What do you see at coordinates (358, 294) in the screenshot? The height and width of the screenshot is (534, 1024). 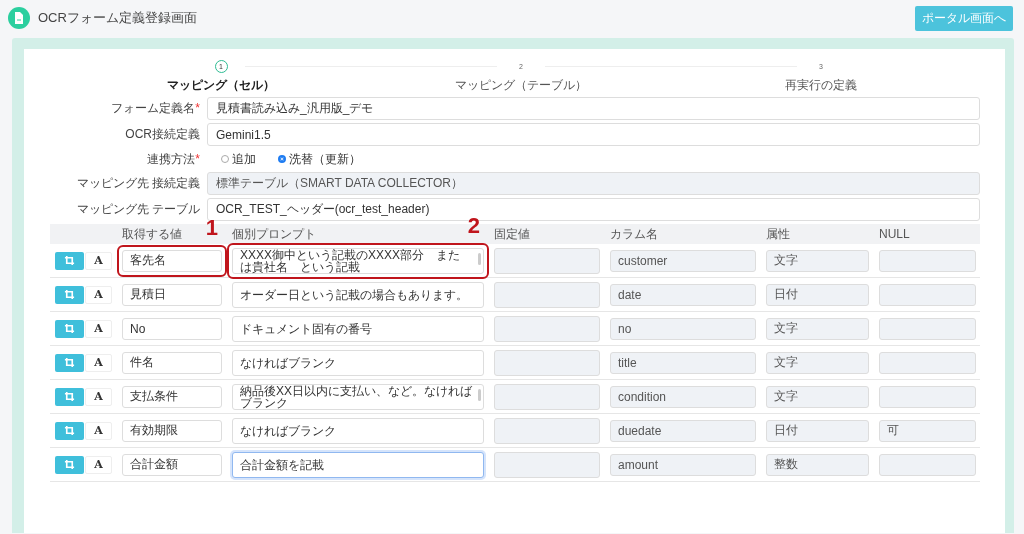 I see `prompt-field: オーダー日という記載の場合もあります。` at bounding box center [358, 294].